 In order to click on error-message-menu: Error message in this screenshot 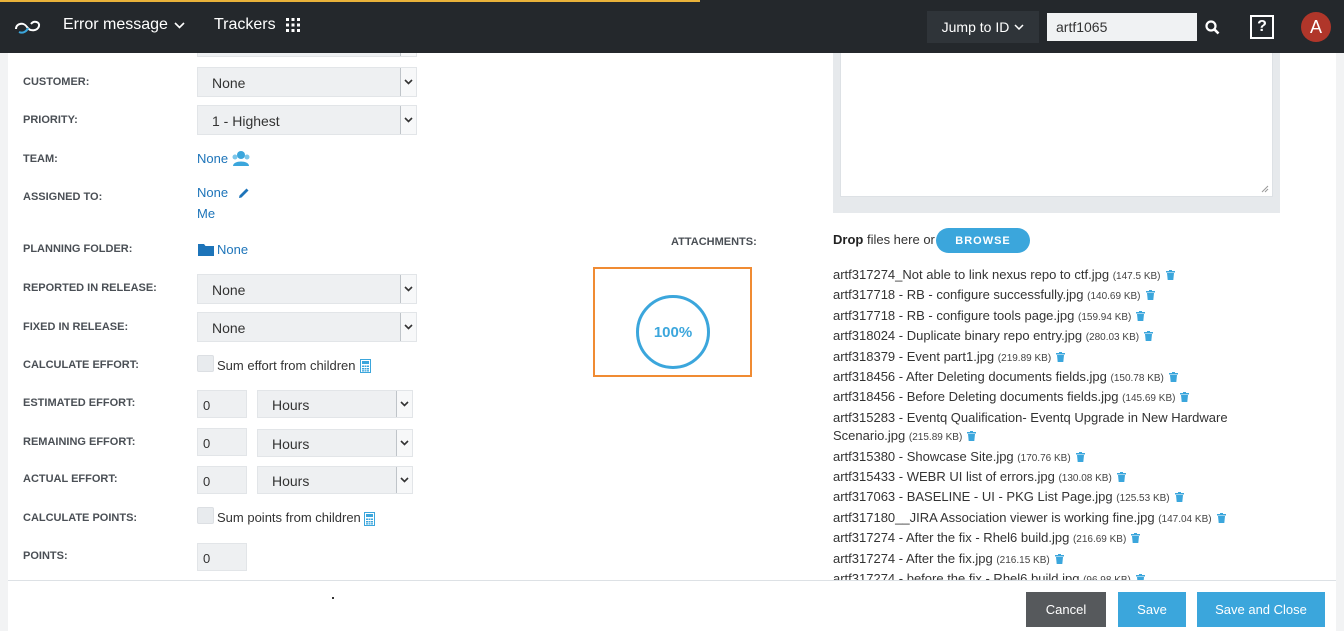, I will do `click(124, 25)`.